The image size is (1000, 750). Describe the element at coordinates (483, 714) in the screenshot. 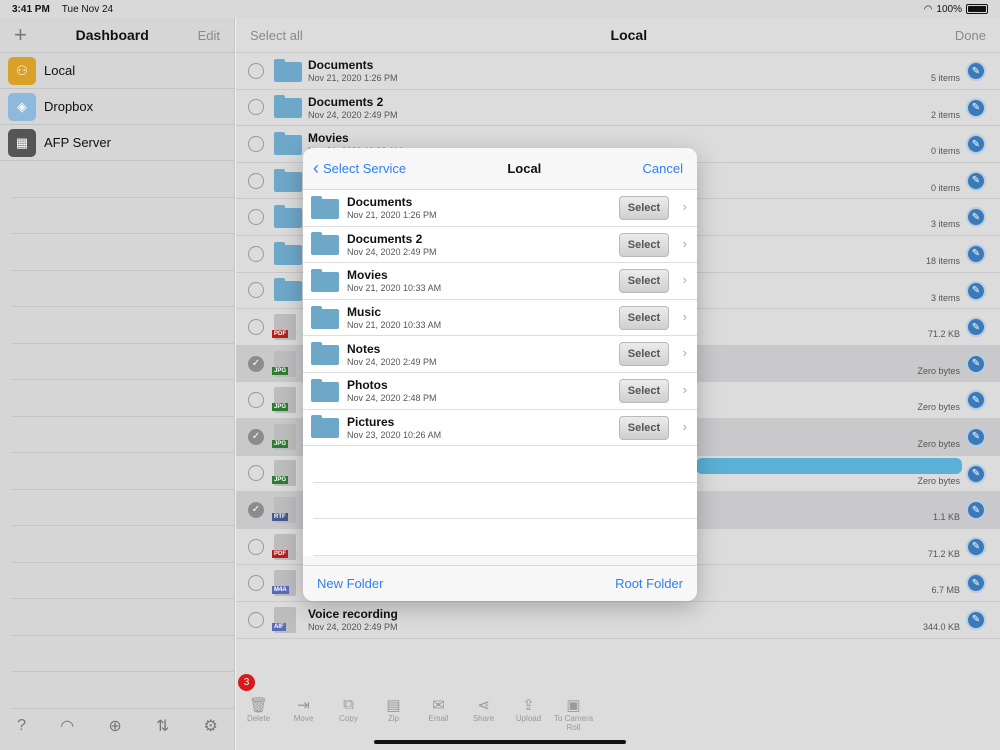

I see `share-button: ⋖ Share` at that location.